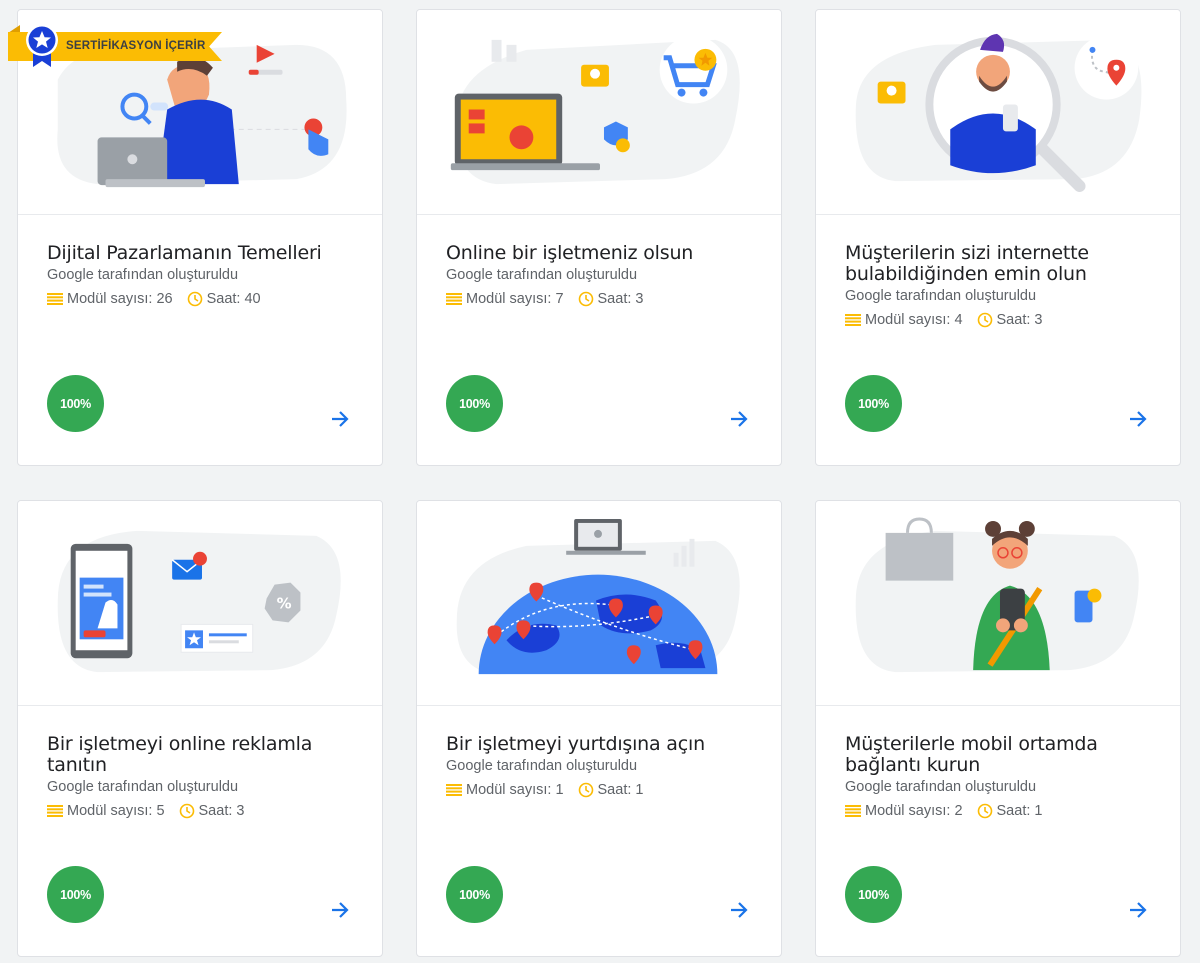 Image resolution: width=1200 pixels, height=963 pixels. What do you see at coordinates (200, 603) in the screenshot?
I see `course-illustration: %` at bounding box center [200, 603].